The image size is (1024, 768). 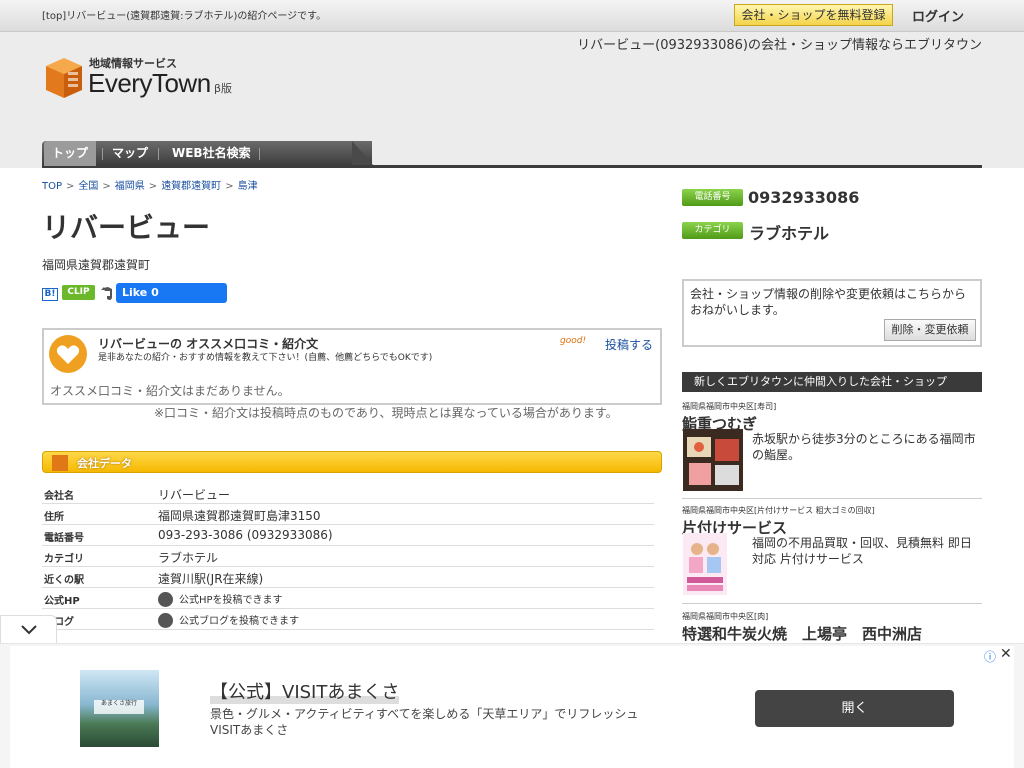 What do you see at coordinates (52, 186) in the screenshot?
I see `breadcrumb-top: TOP` at bounding box center [52, 186].